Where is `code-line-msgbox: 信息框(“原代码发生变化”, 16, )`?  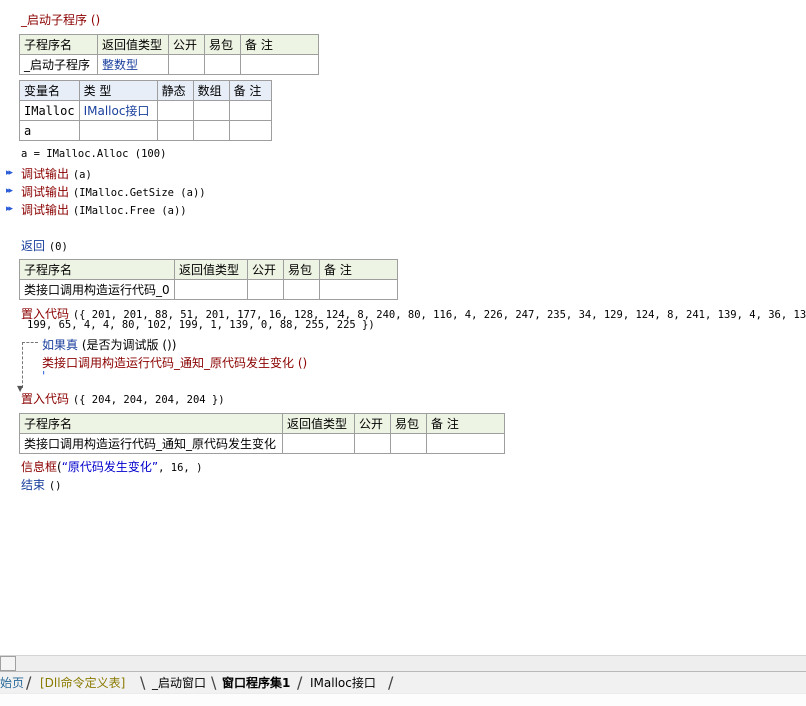
code-line-msgbox: 信息框(“原代码发生变化”, 16, ) is located at coordinates (111, 466).